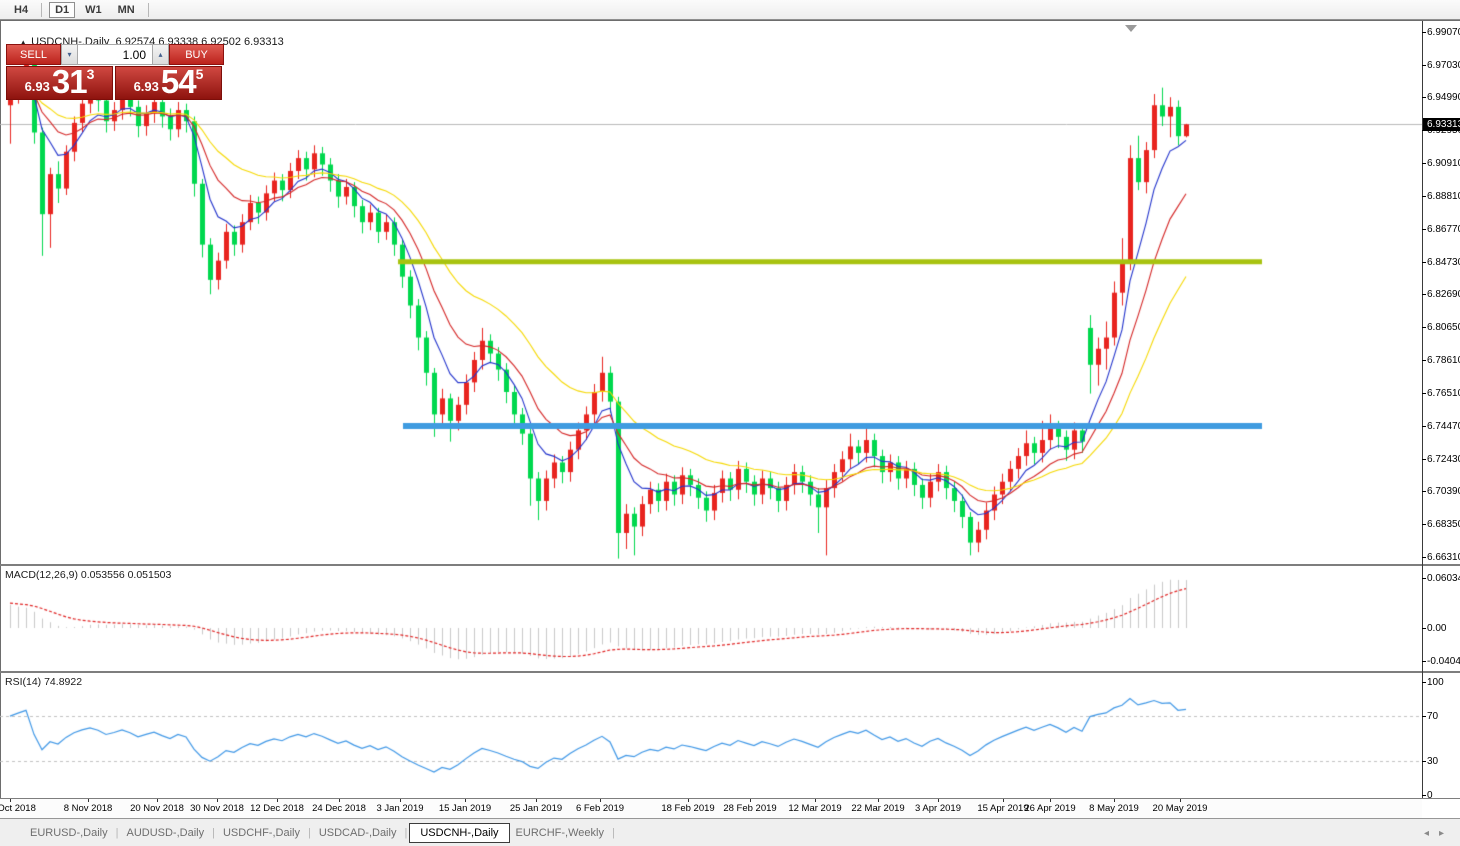 This screenshot has width=1460, height=846. What do you see at coordinates (459, 832) in the screenshot?
I see `chart-tab-usdcnh: USDCNH-,Daily` at bounding box center [459, 832].